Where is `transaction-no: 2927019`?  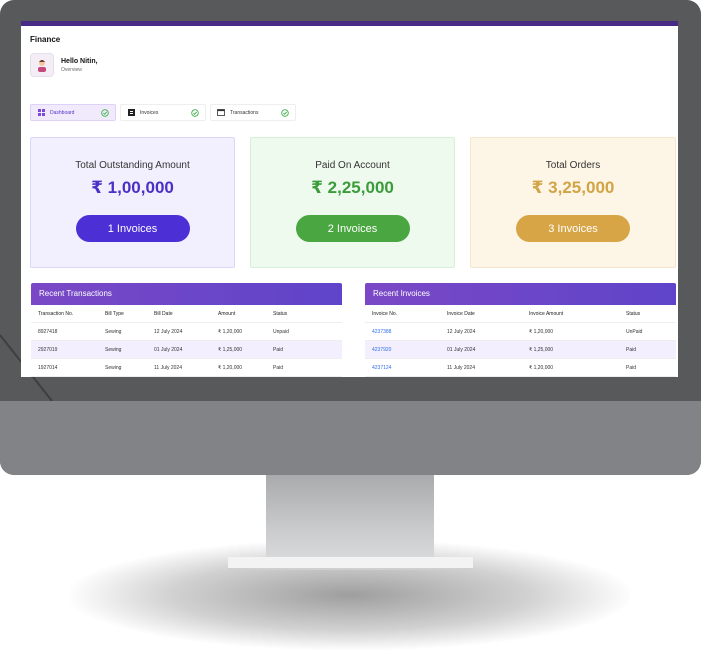 transaction-no: 2927019 is located at coordinates (64, 349).